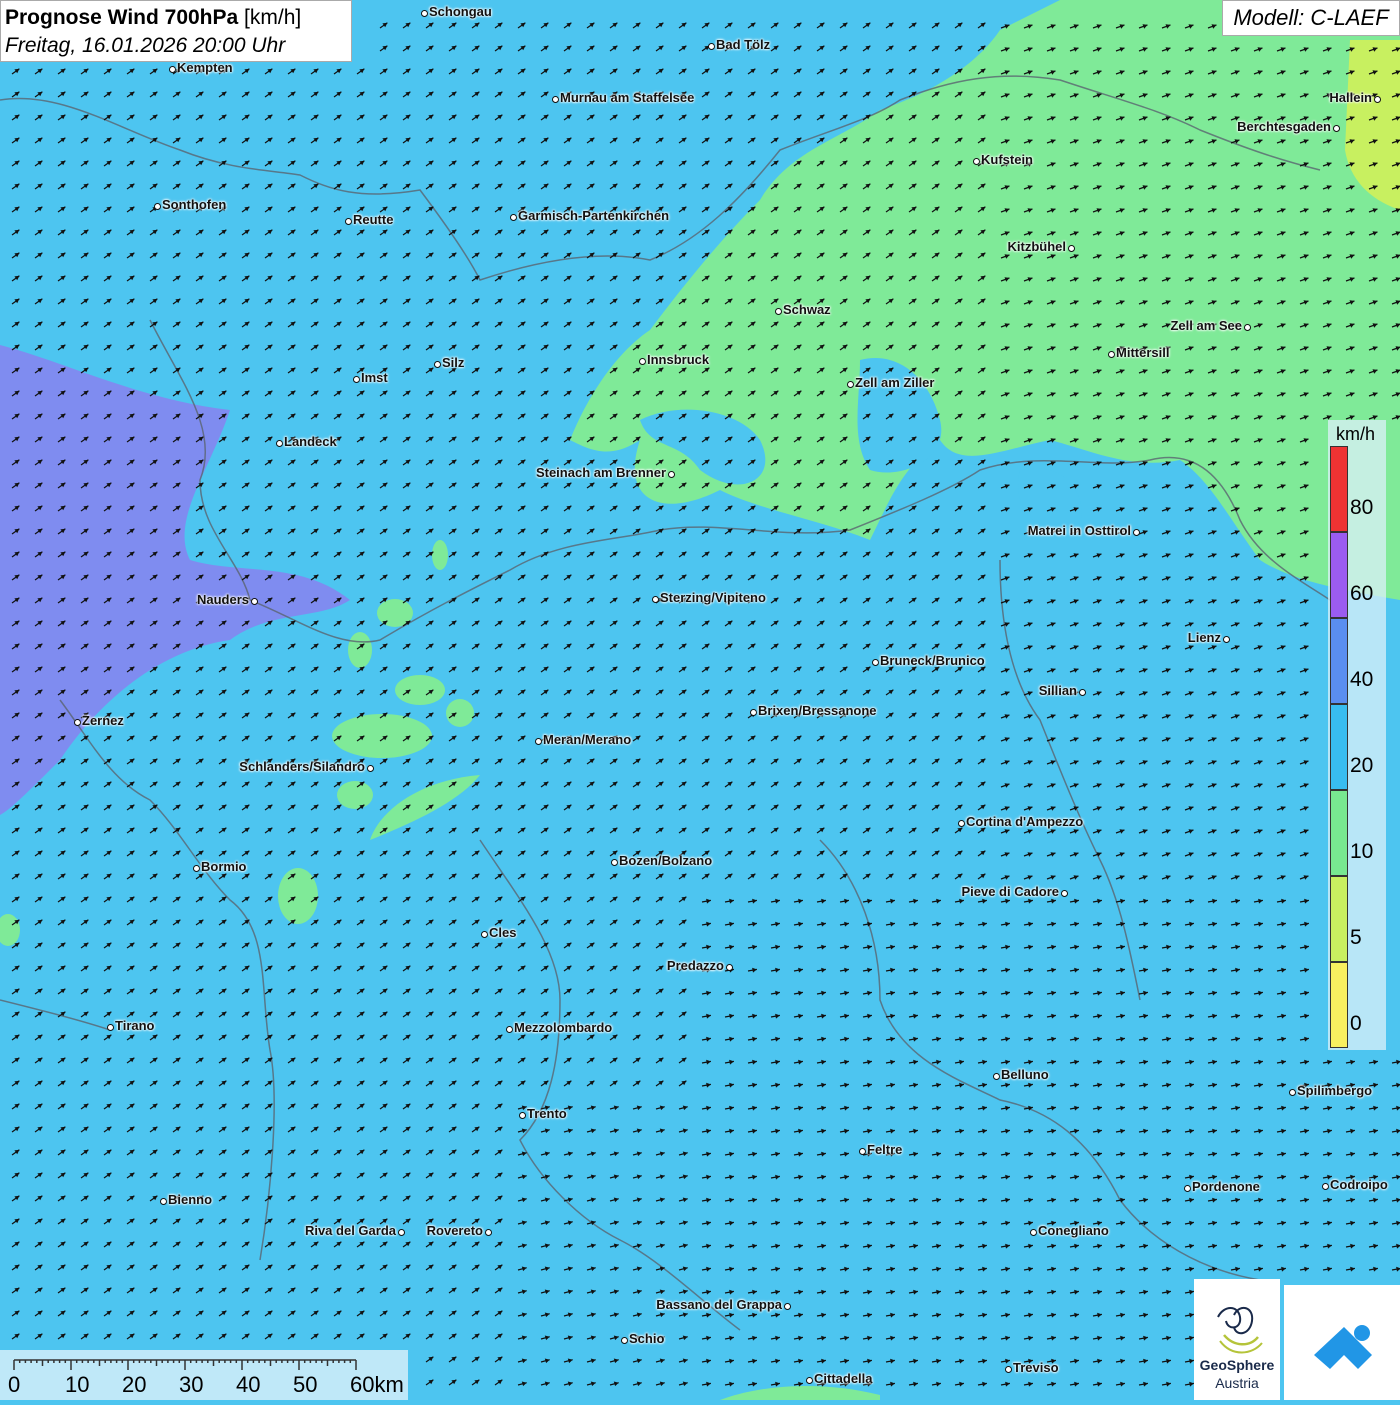 This screenshot has width=1400, height=1405. I want to click on city-label: Cittadella, so click(843, 1378).